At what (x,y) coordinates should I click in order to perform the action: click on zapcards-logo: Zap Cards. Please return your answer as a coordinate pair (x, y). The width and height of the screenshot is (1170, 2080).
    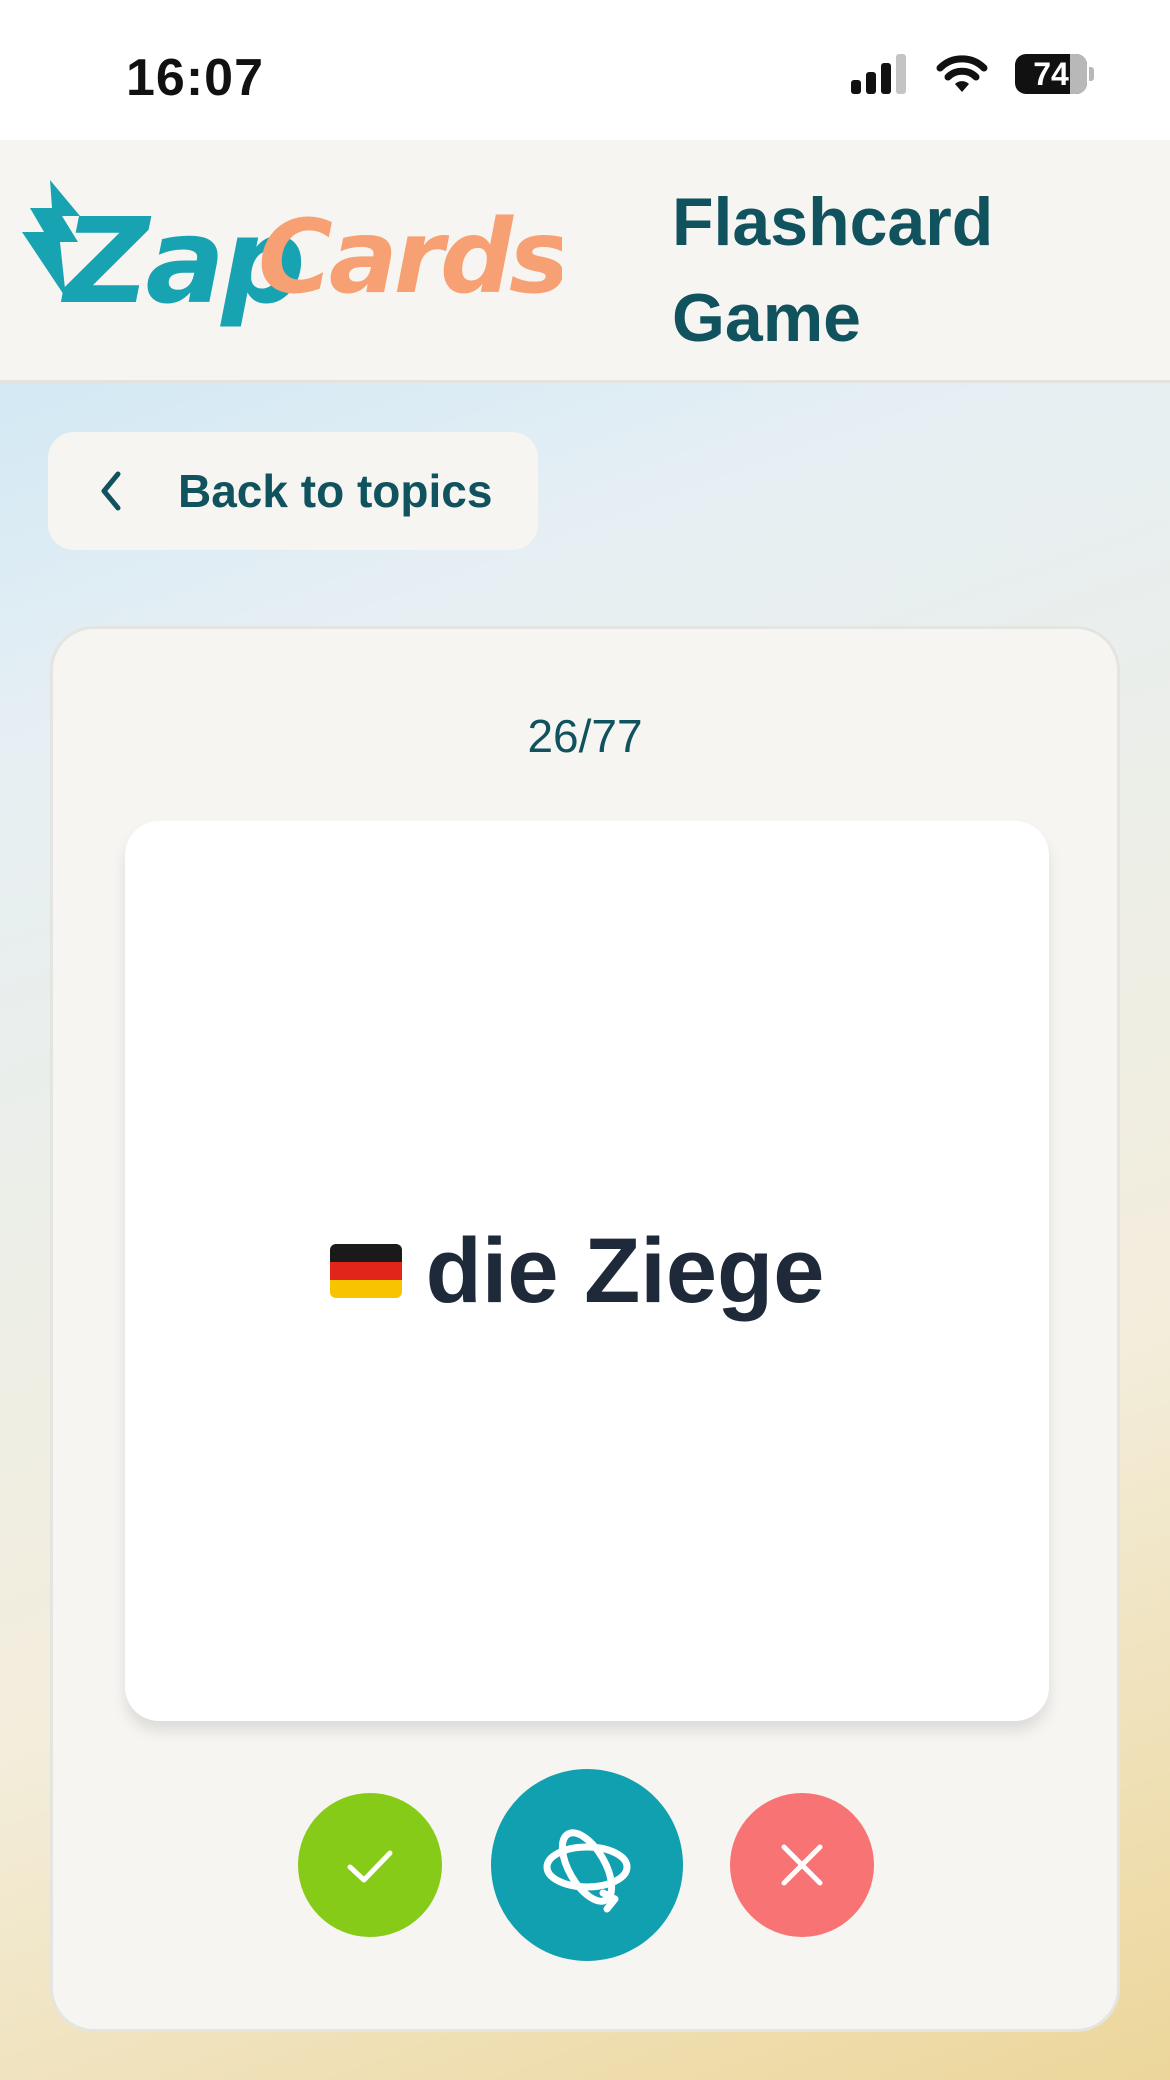
    Looking at the image, I should click on (292, 255).